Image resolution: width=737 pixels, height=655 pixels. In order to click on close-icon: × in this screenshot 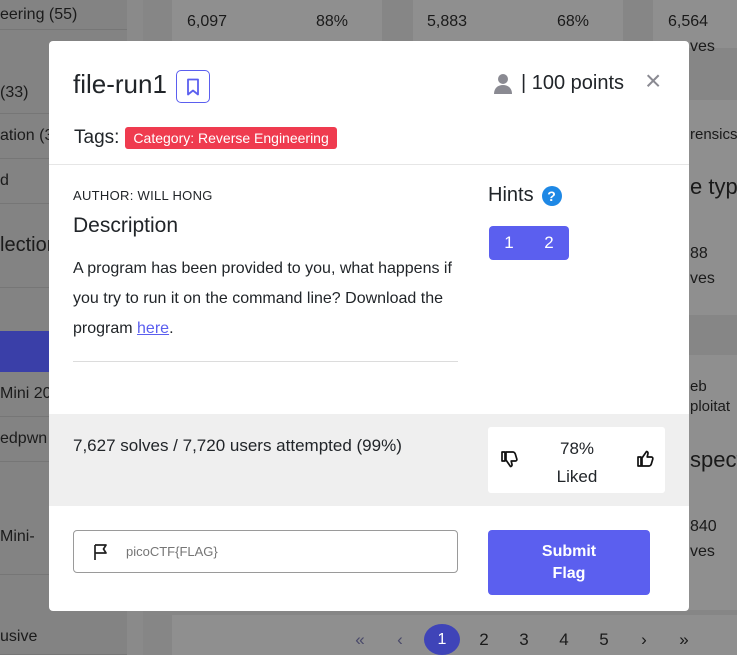, I will do `click(653, 81)`.